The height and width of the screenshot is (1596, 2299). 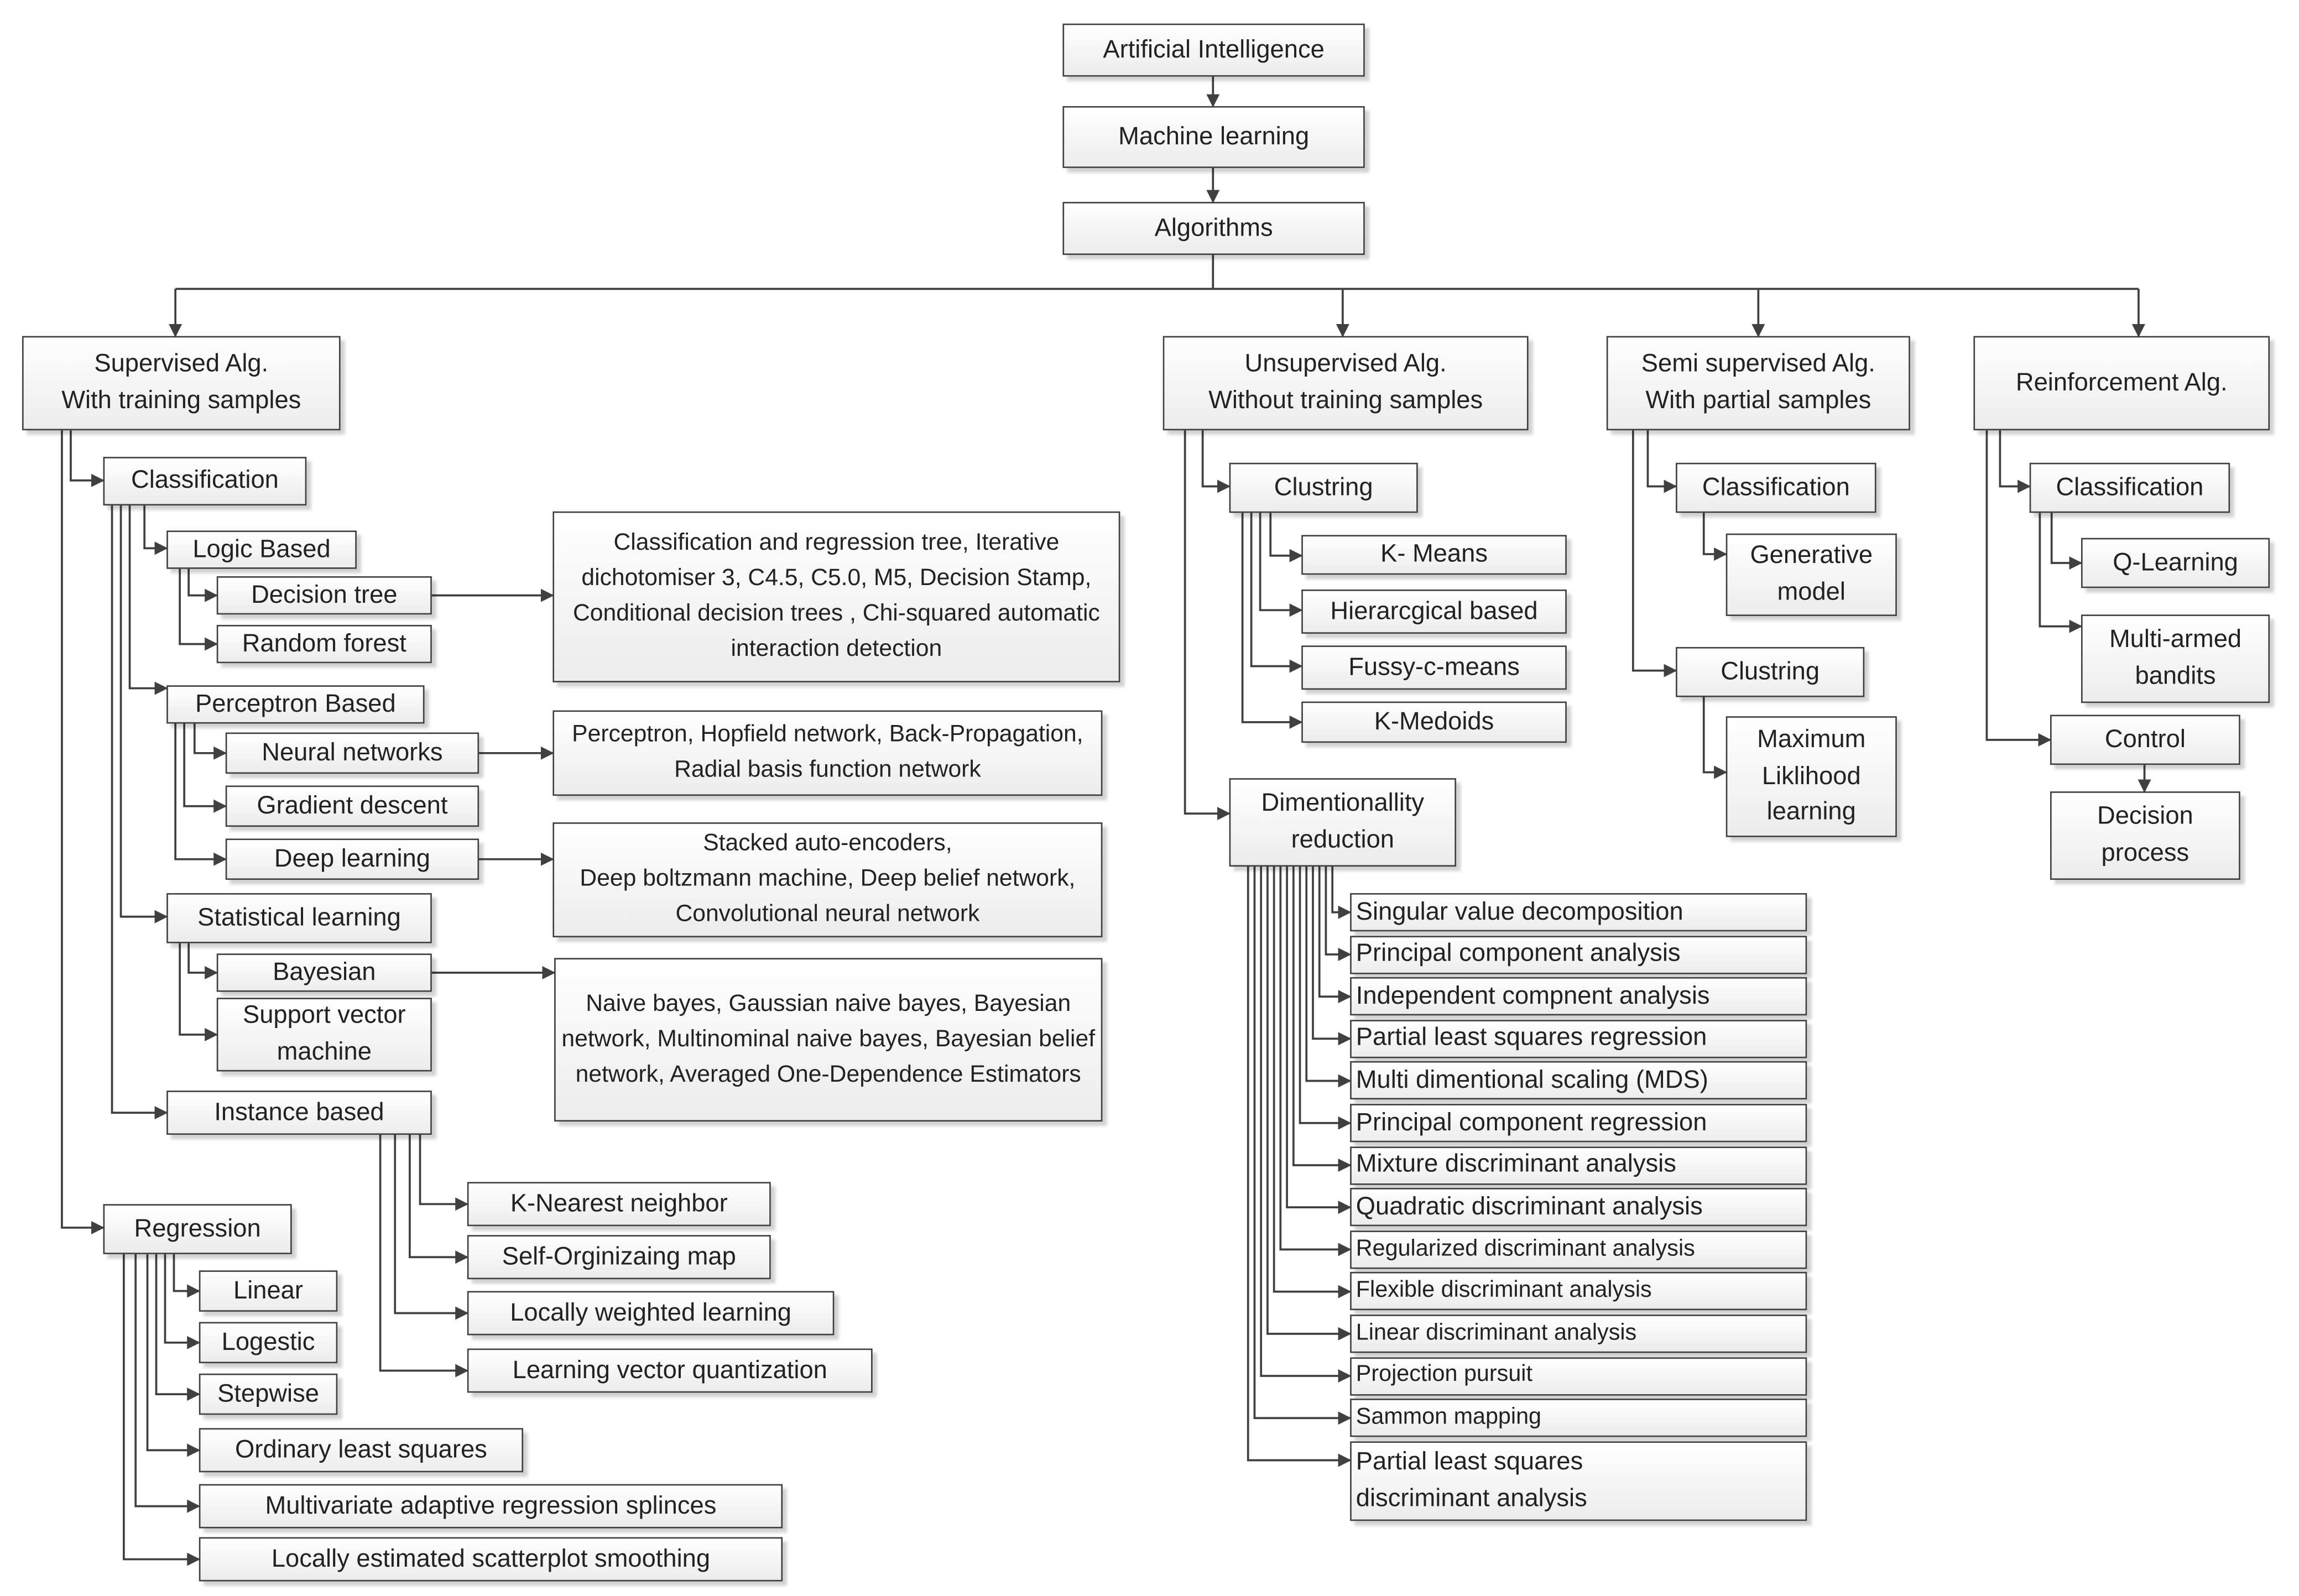 What do you see at coordinates (1578, 1208) in the screenshot?
I see `node-qda: Quadratic discriminant analysis` at bounding box center [1578, 1208].